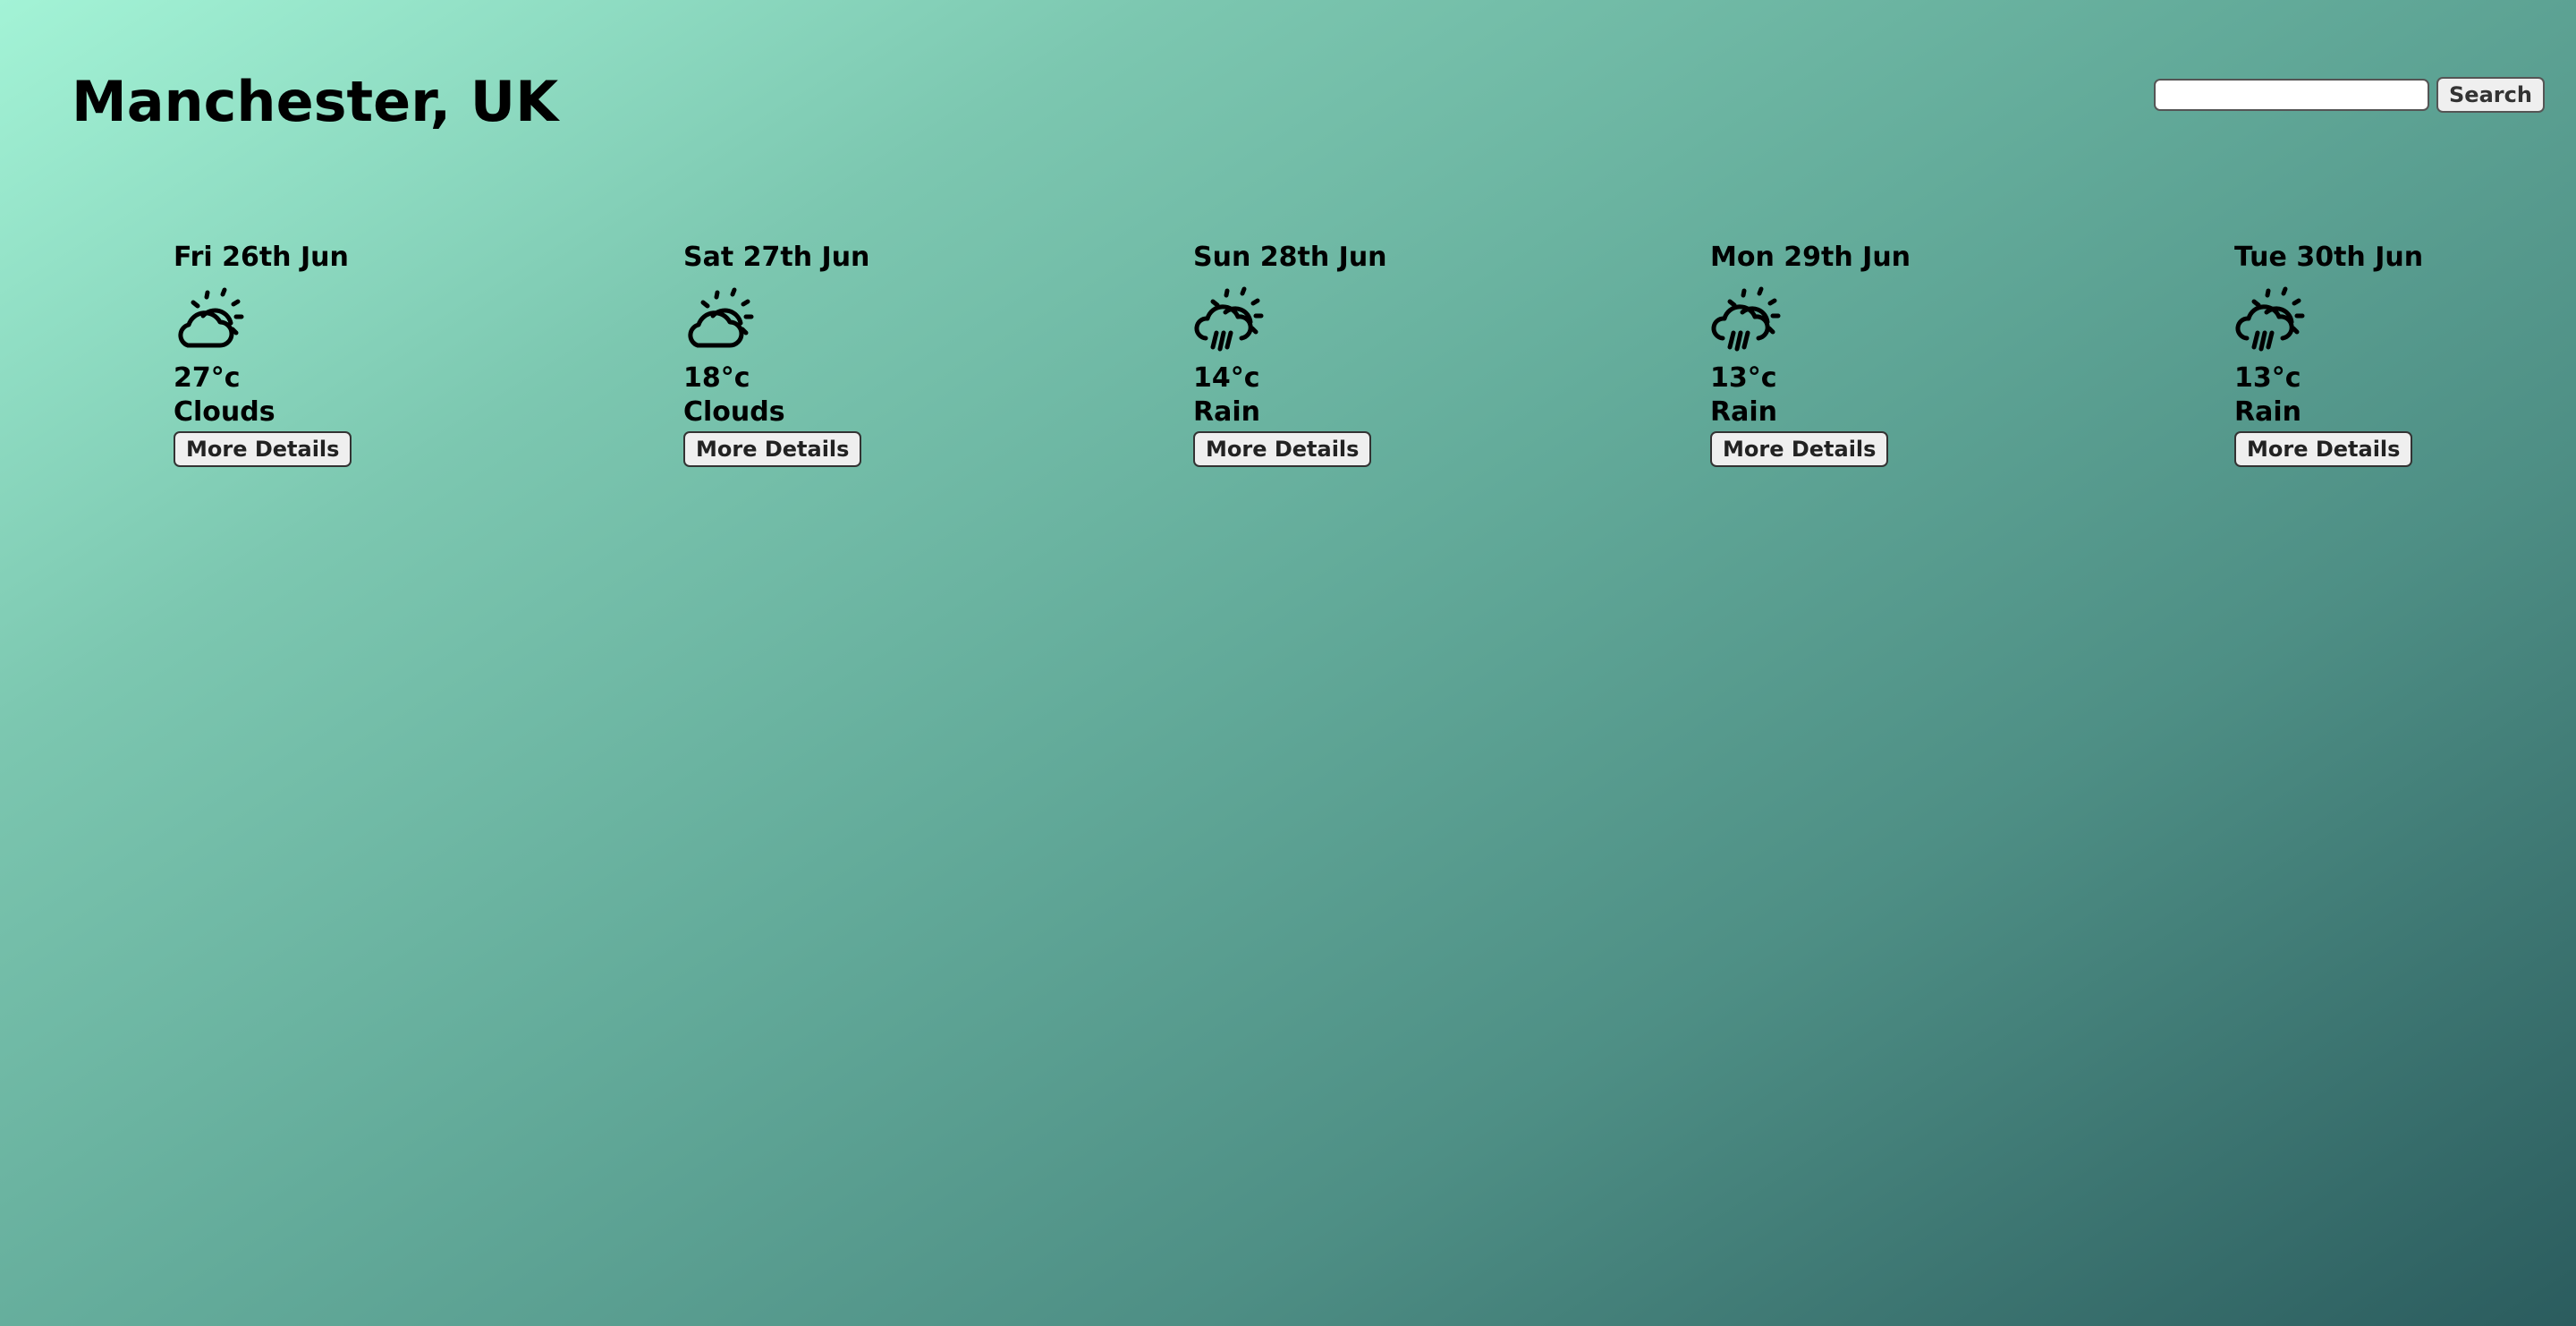 This screenshot has width=2576, height=1326. What do you see at coordinates (2291, 95) in the screenshot?
I see `search-input` at bounding box center [2291, 95].